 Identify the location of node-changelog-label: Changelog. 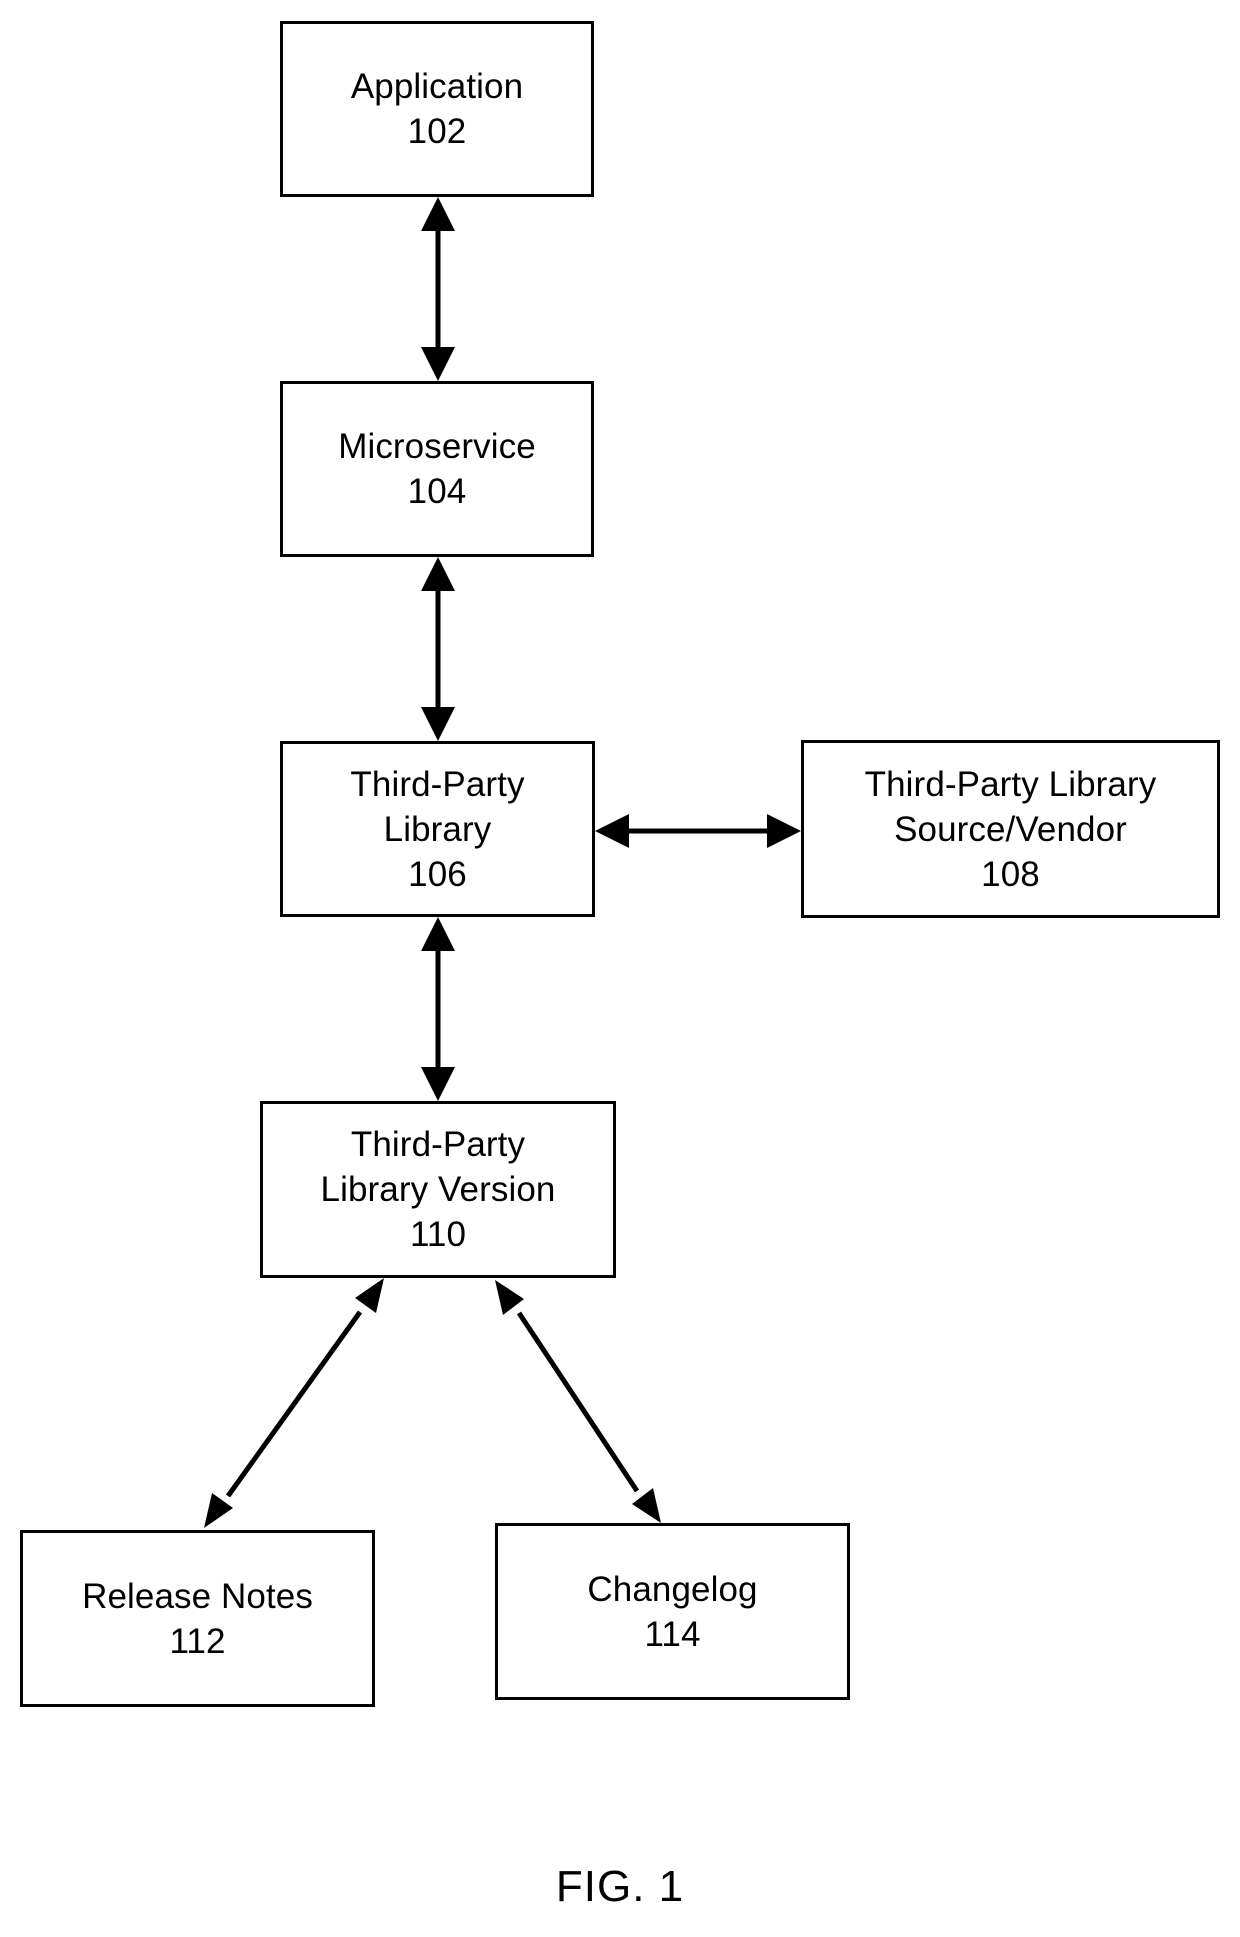
(672, 1589).